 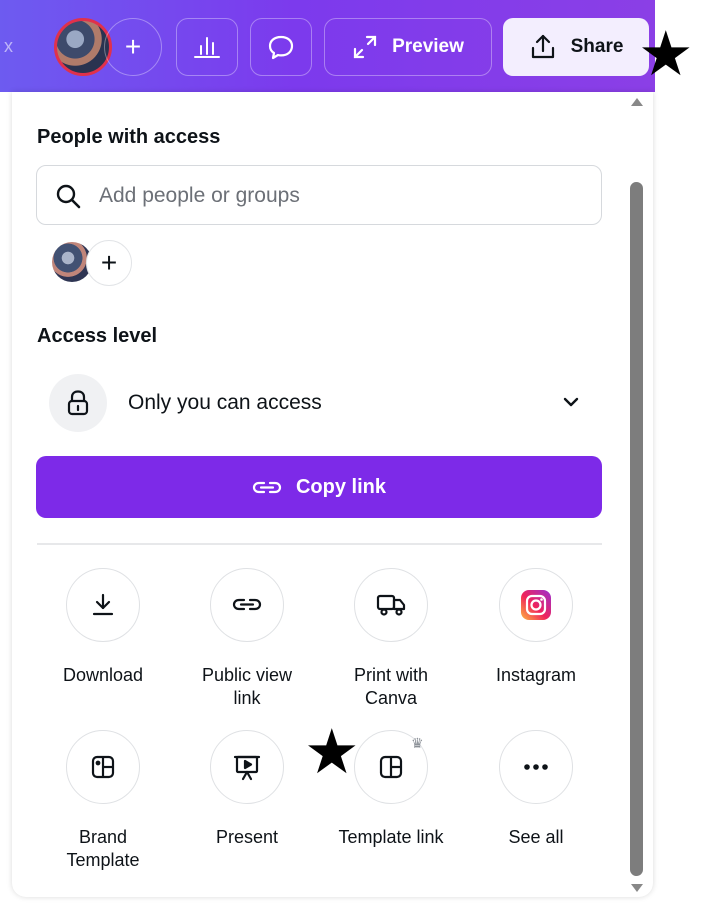 I want to click on copy-link-button: Copy link, so click(x=319, y=487).